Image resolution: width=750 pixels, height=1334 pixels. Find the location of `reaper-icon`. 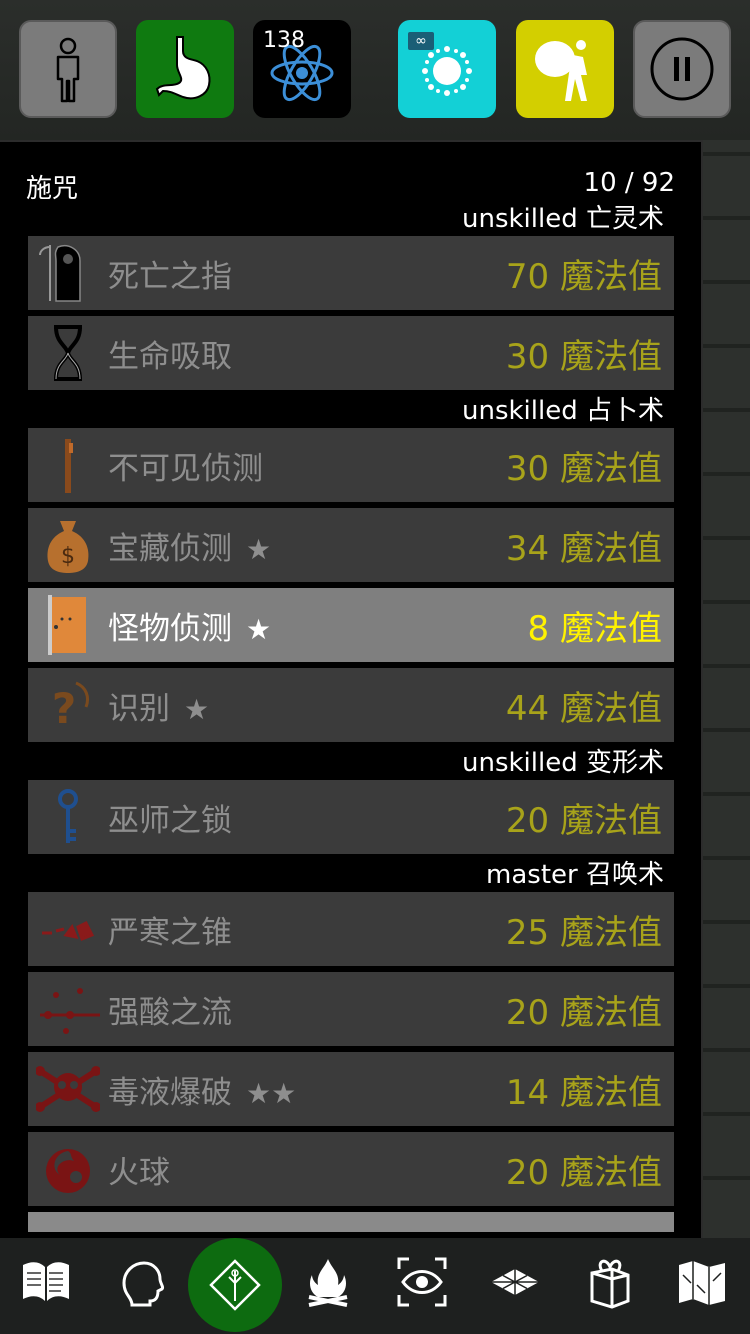

reaper-icon is located at coordinates (68, 273).